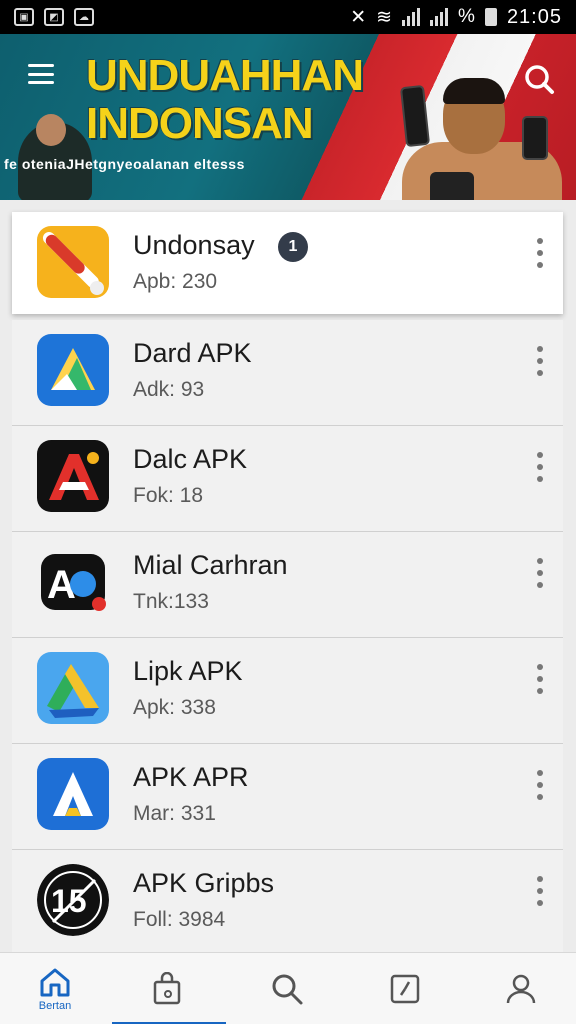  I want to click on banner-phone, so click(415, 116).